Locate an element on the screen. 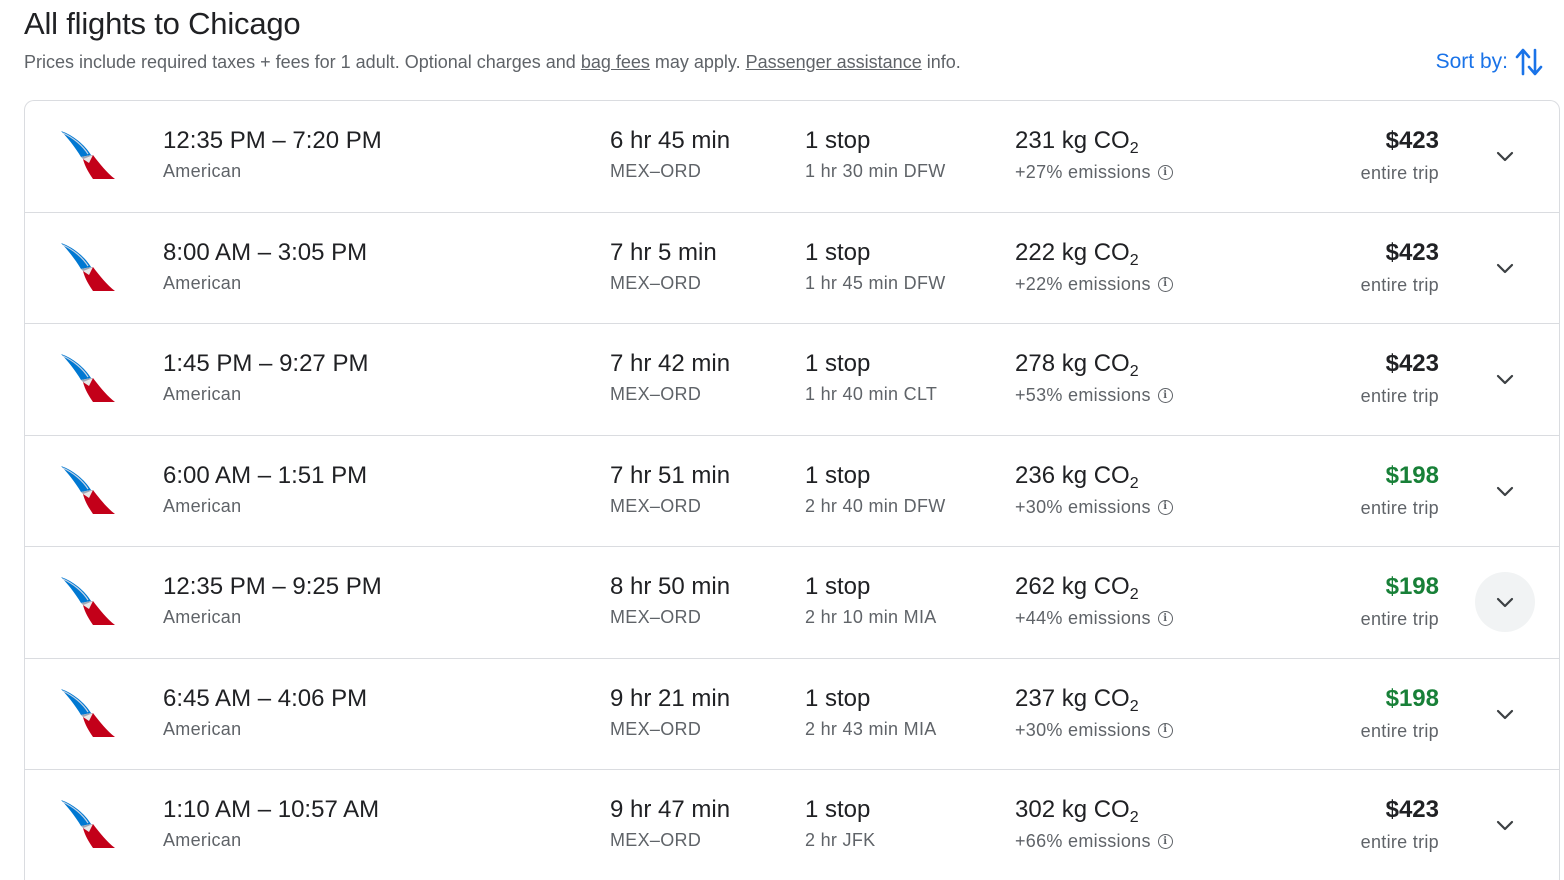  co2-value: 278 kg CO is located at coordinates (1072, 363).